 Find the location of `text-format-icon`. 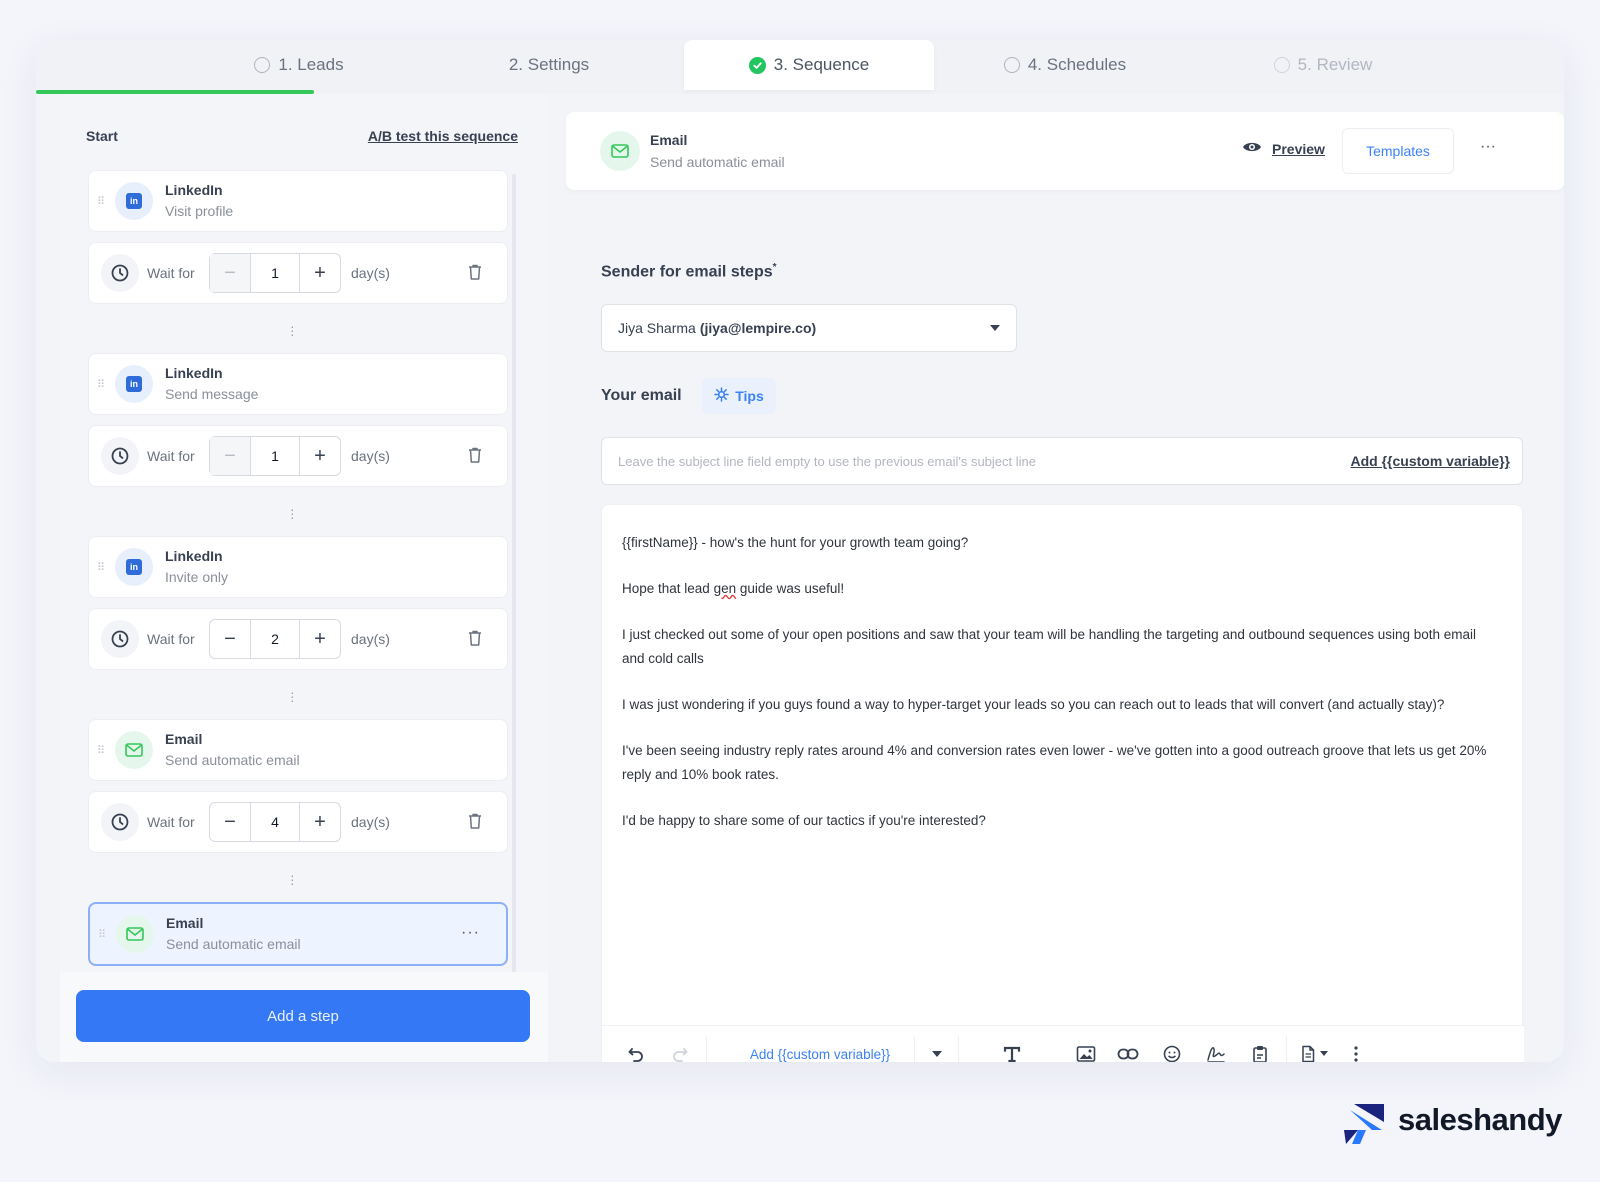

text-format-icon is located at coordinates (1012, 1052).